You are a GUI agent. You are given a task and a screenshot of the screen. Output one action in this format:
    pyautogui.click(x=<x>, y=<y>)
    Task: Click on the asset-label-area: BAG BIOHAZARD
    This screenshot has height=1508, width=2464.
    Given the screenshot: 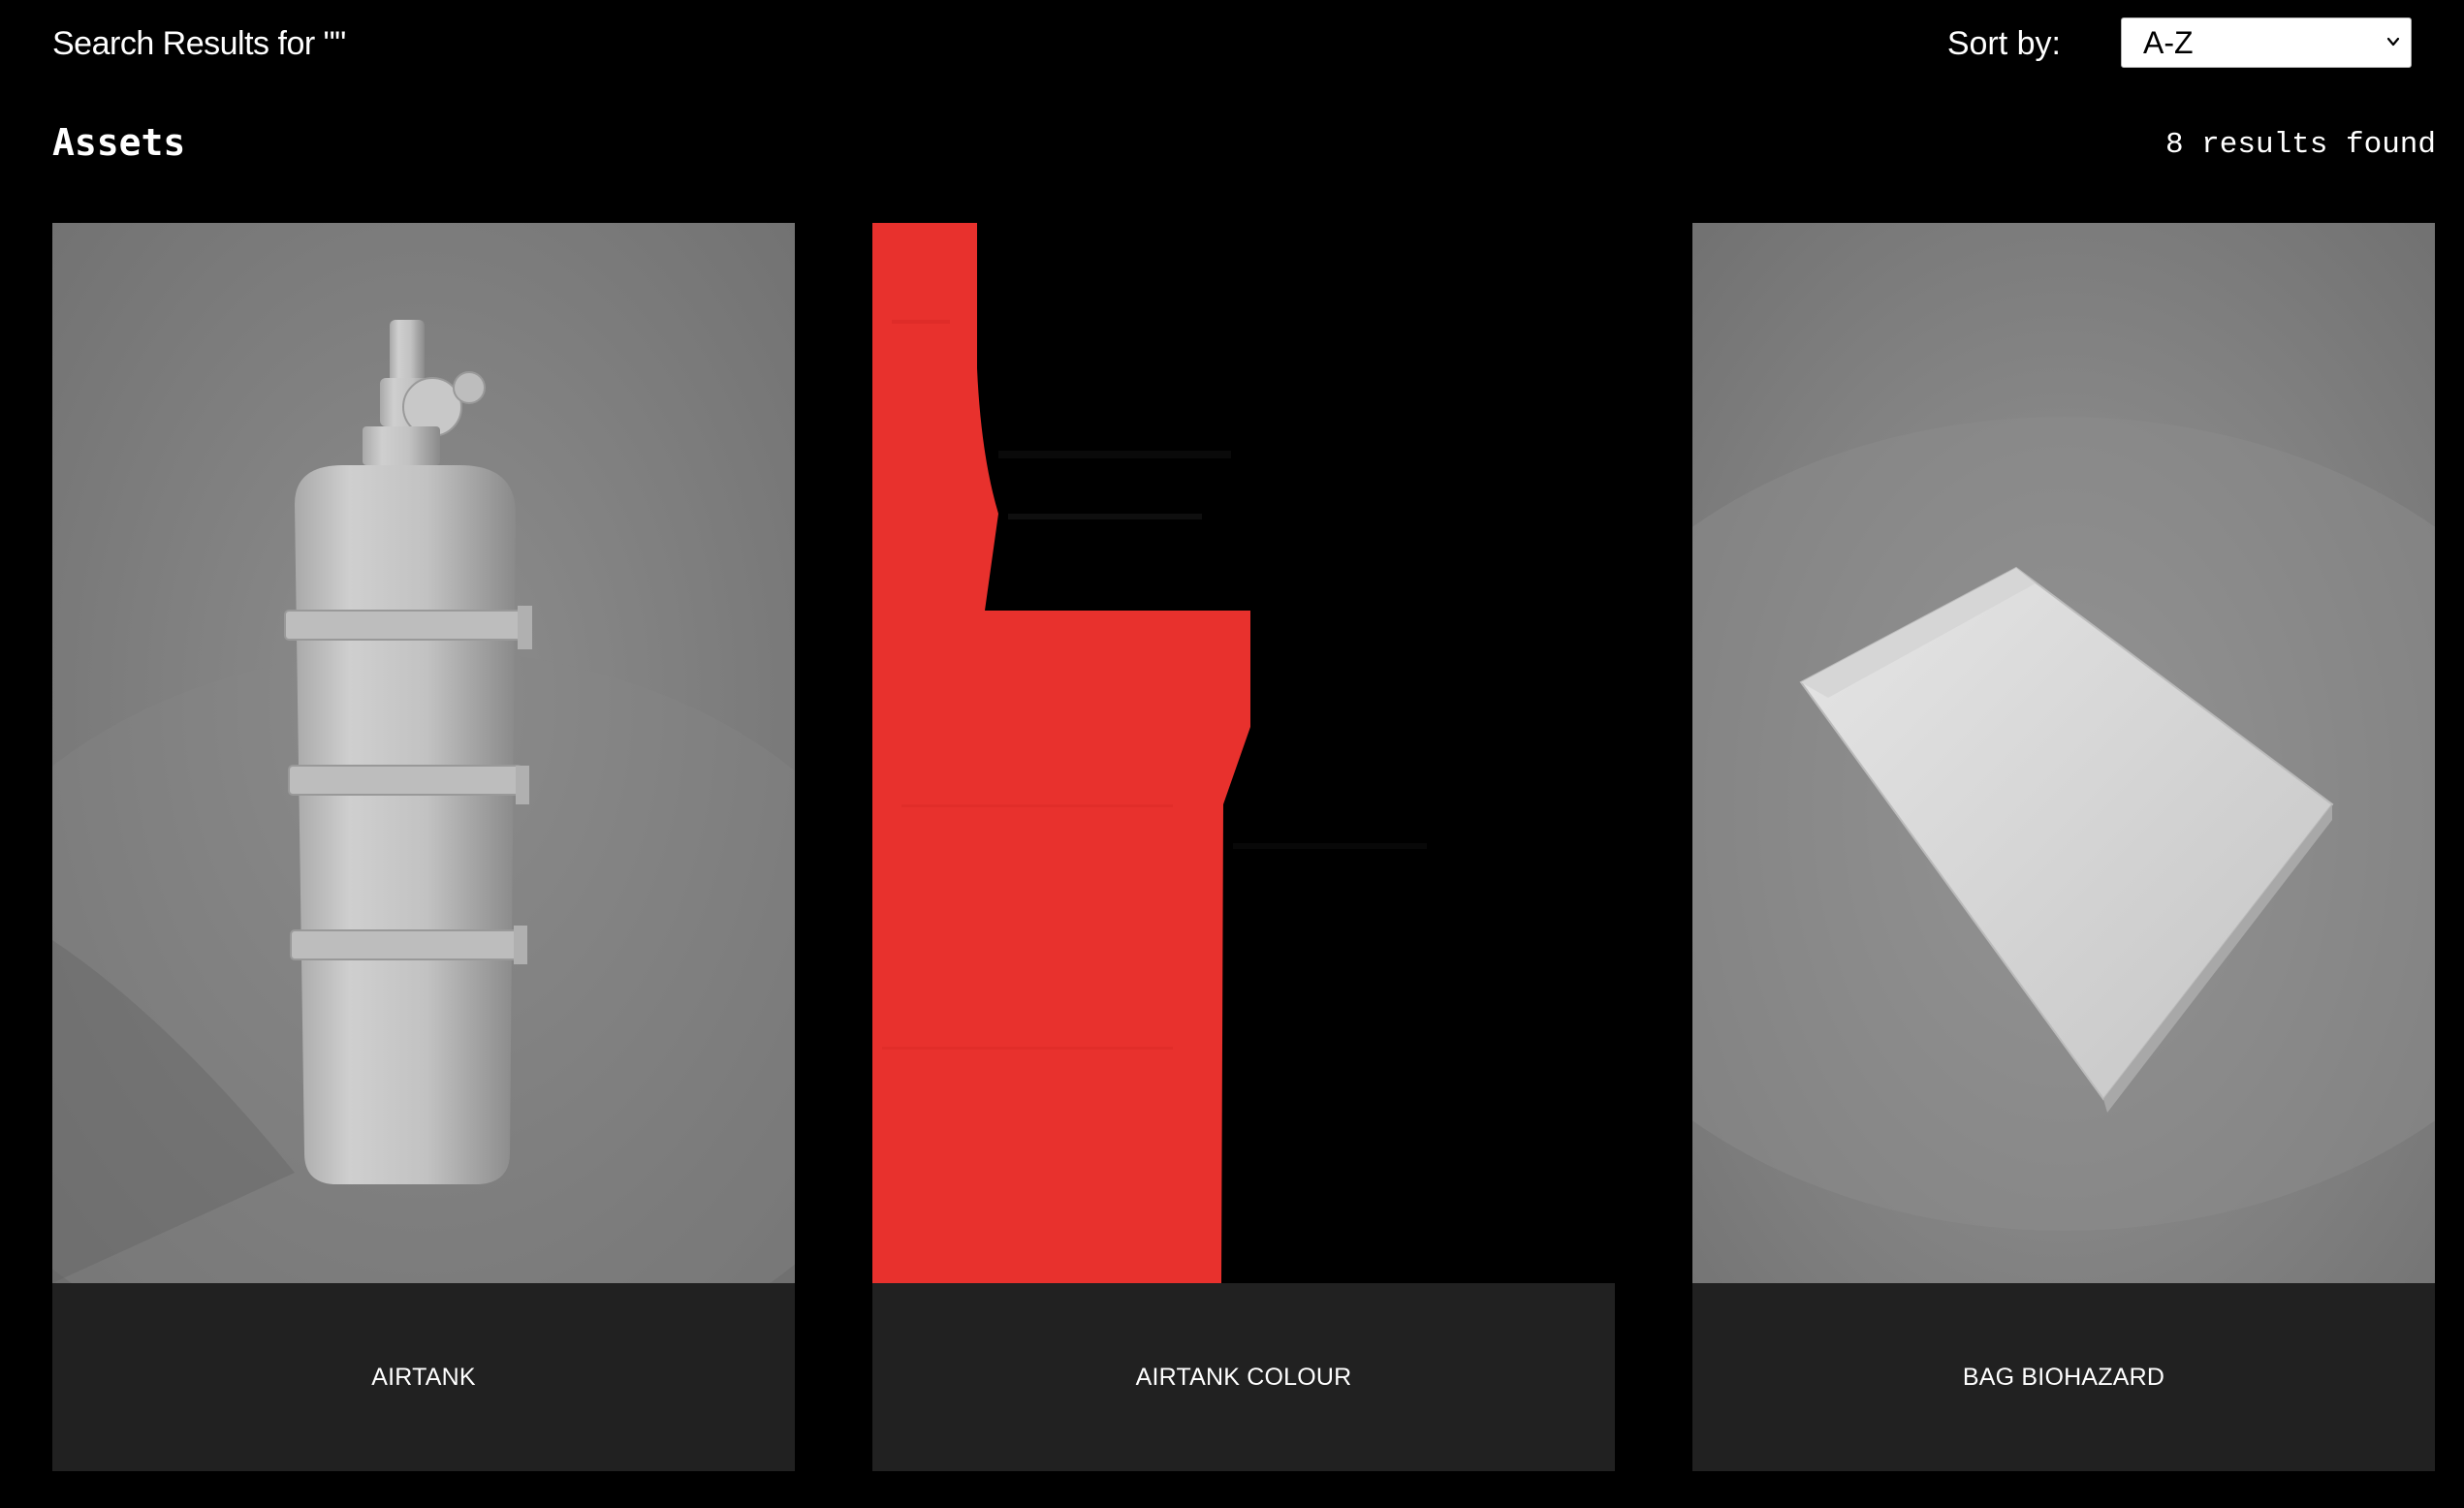 What is the action you would take?
    pyautogui.click(x=2063, y=1377)
    